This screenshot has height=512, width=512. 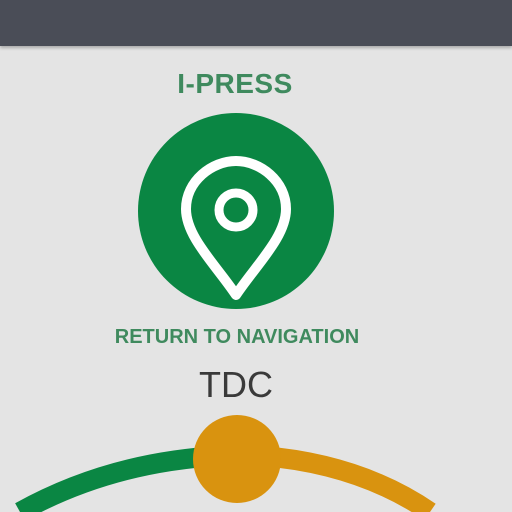 I want to click on map-pin-icon, so click(x=236, y=228).